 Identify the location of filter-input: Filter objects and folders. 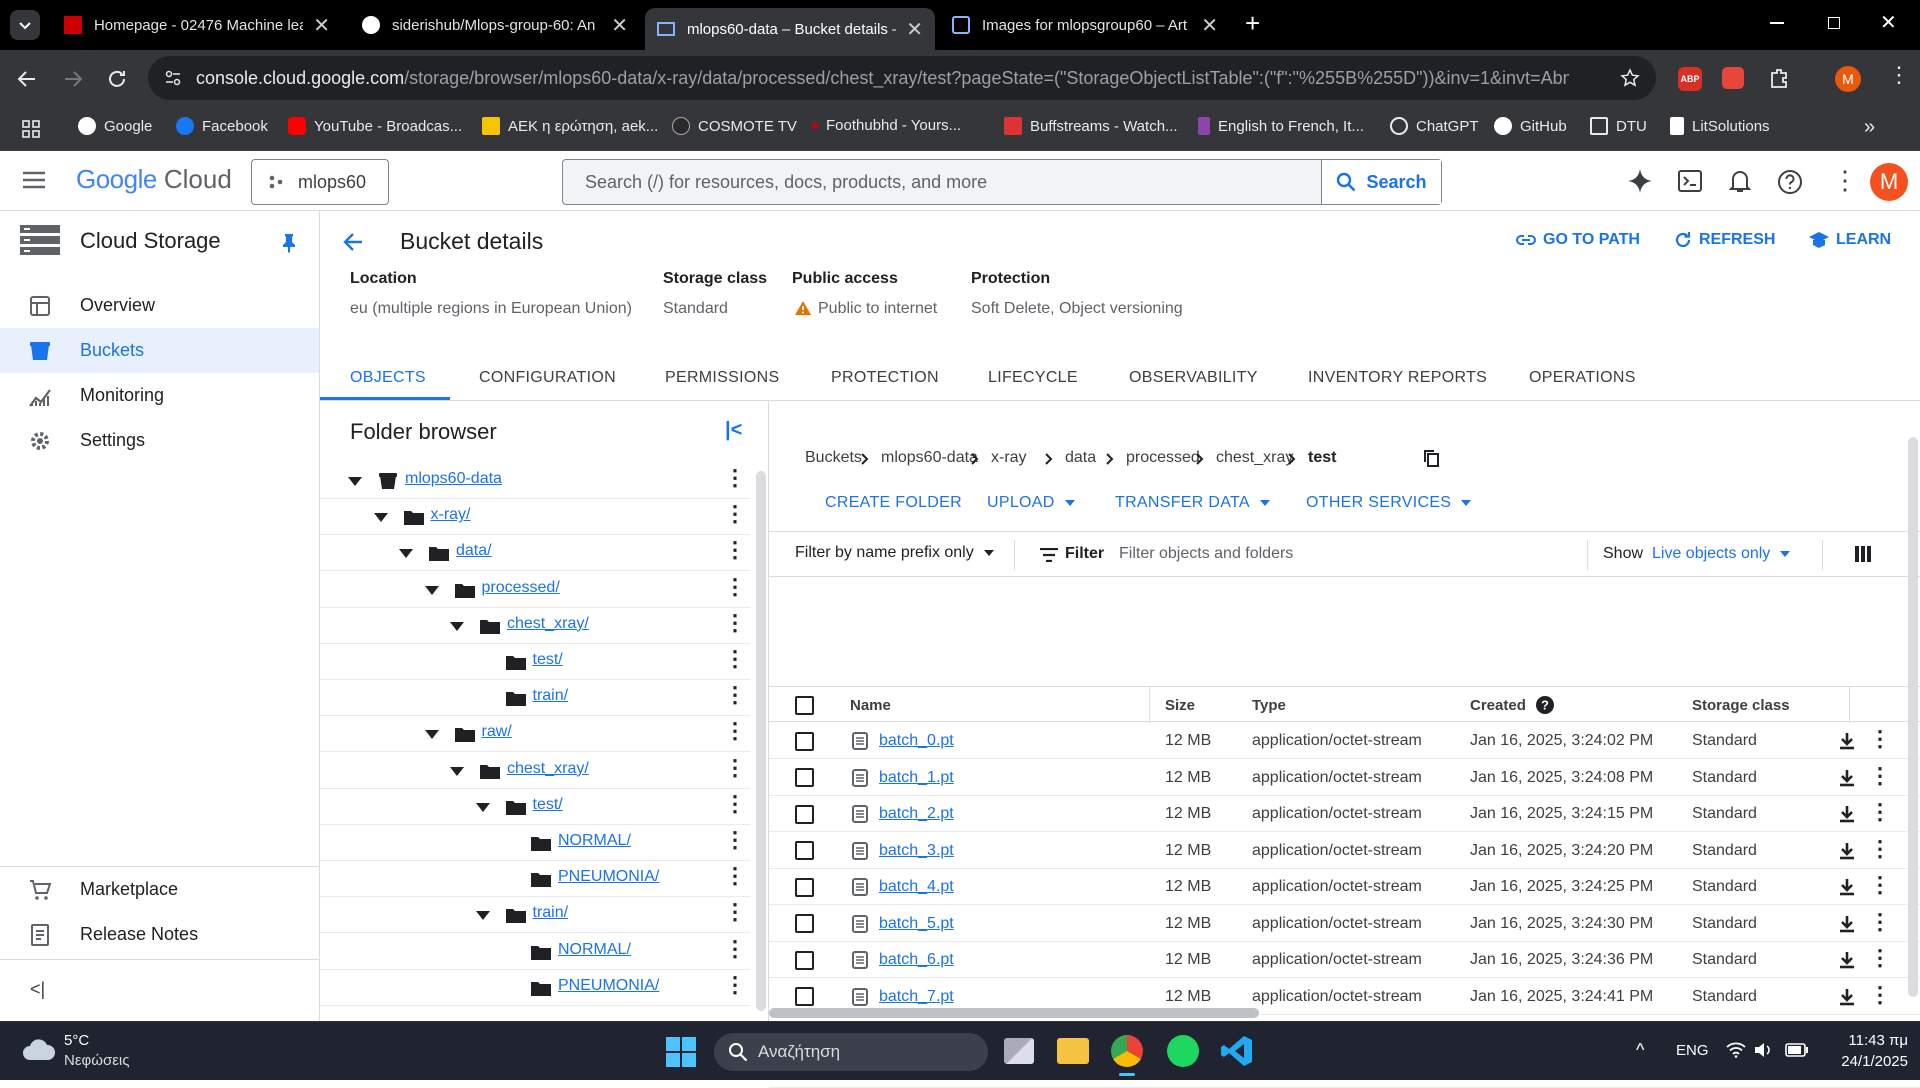
(1206, 554).